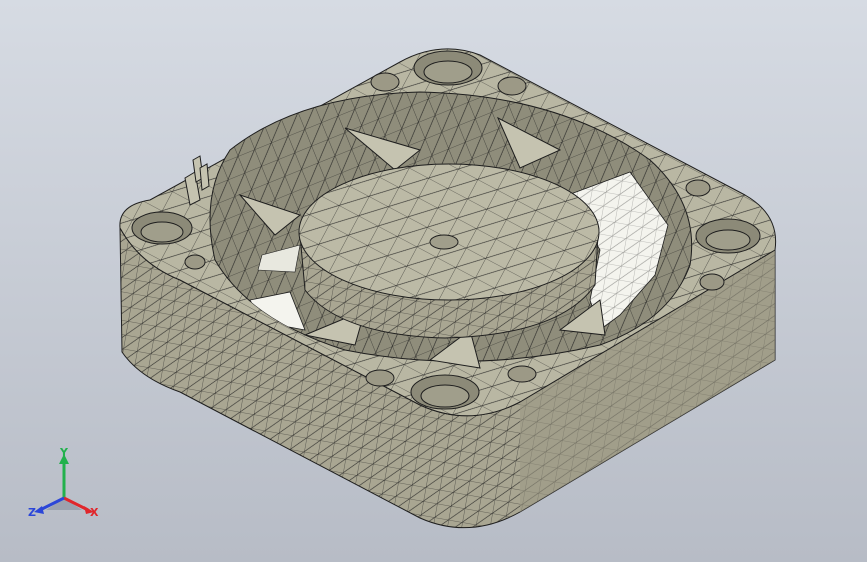 The height and width of the screenshot is (562, 867). What do you see at coordinates (444, 242) in the screenshot?
I see `hub-center-cap` at bounding box center [444, 242].